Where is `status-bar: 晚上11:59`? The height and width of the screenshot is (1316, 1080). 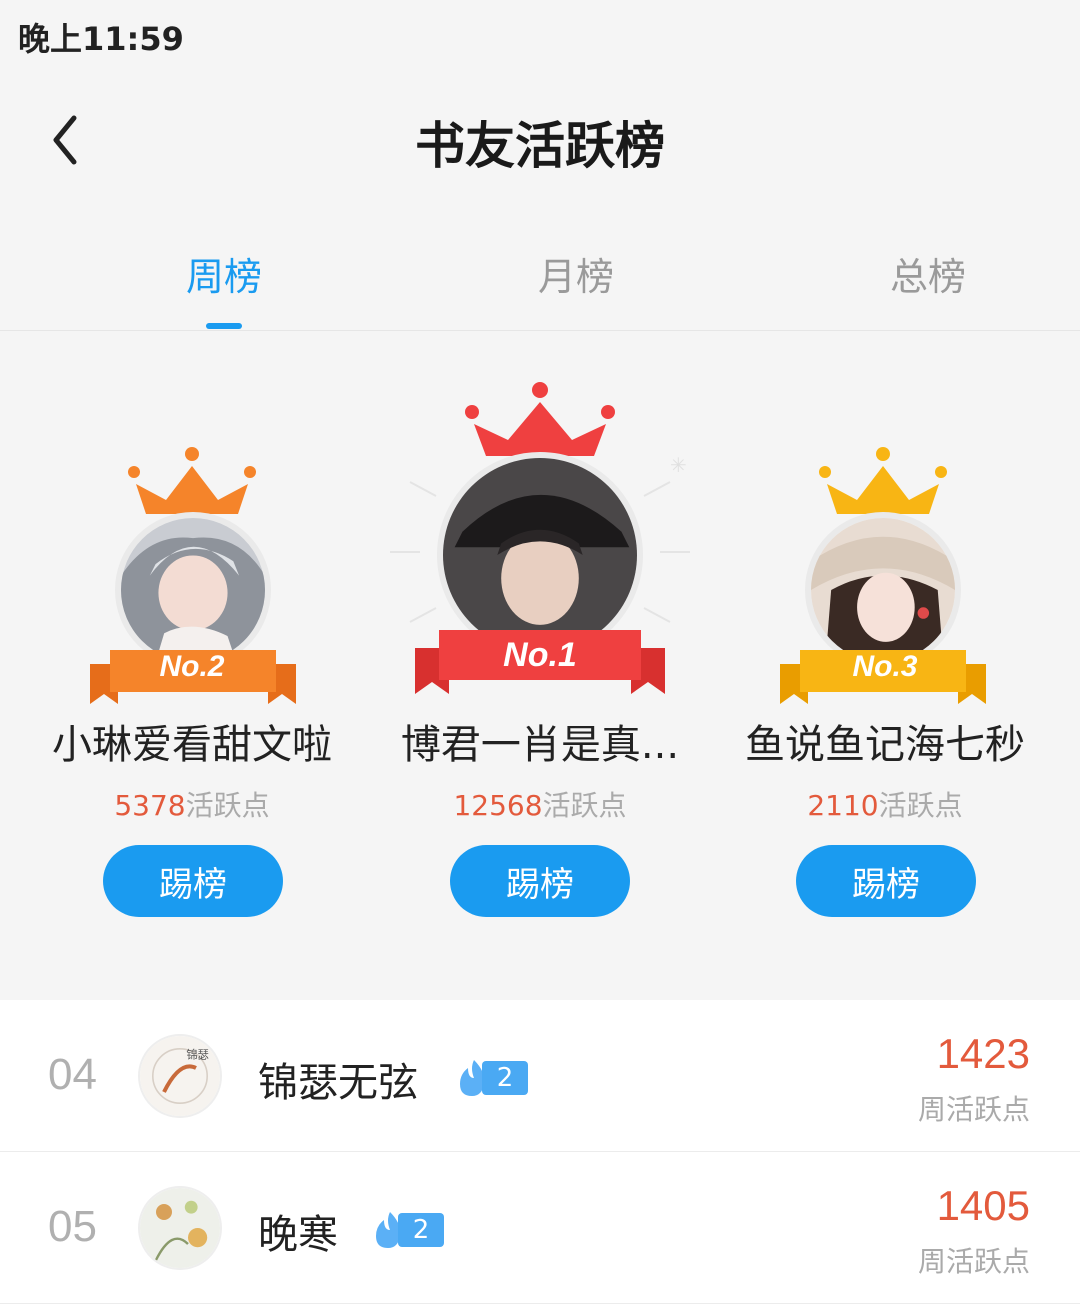
status-bar: 晚上11:59 is located at coordinates (540, 35).